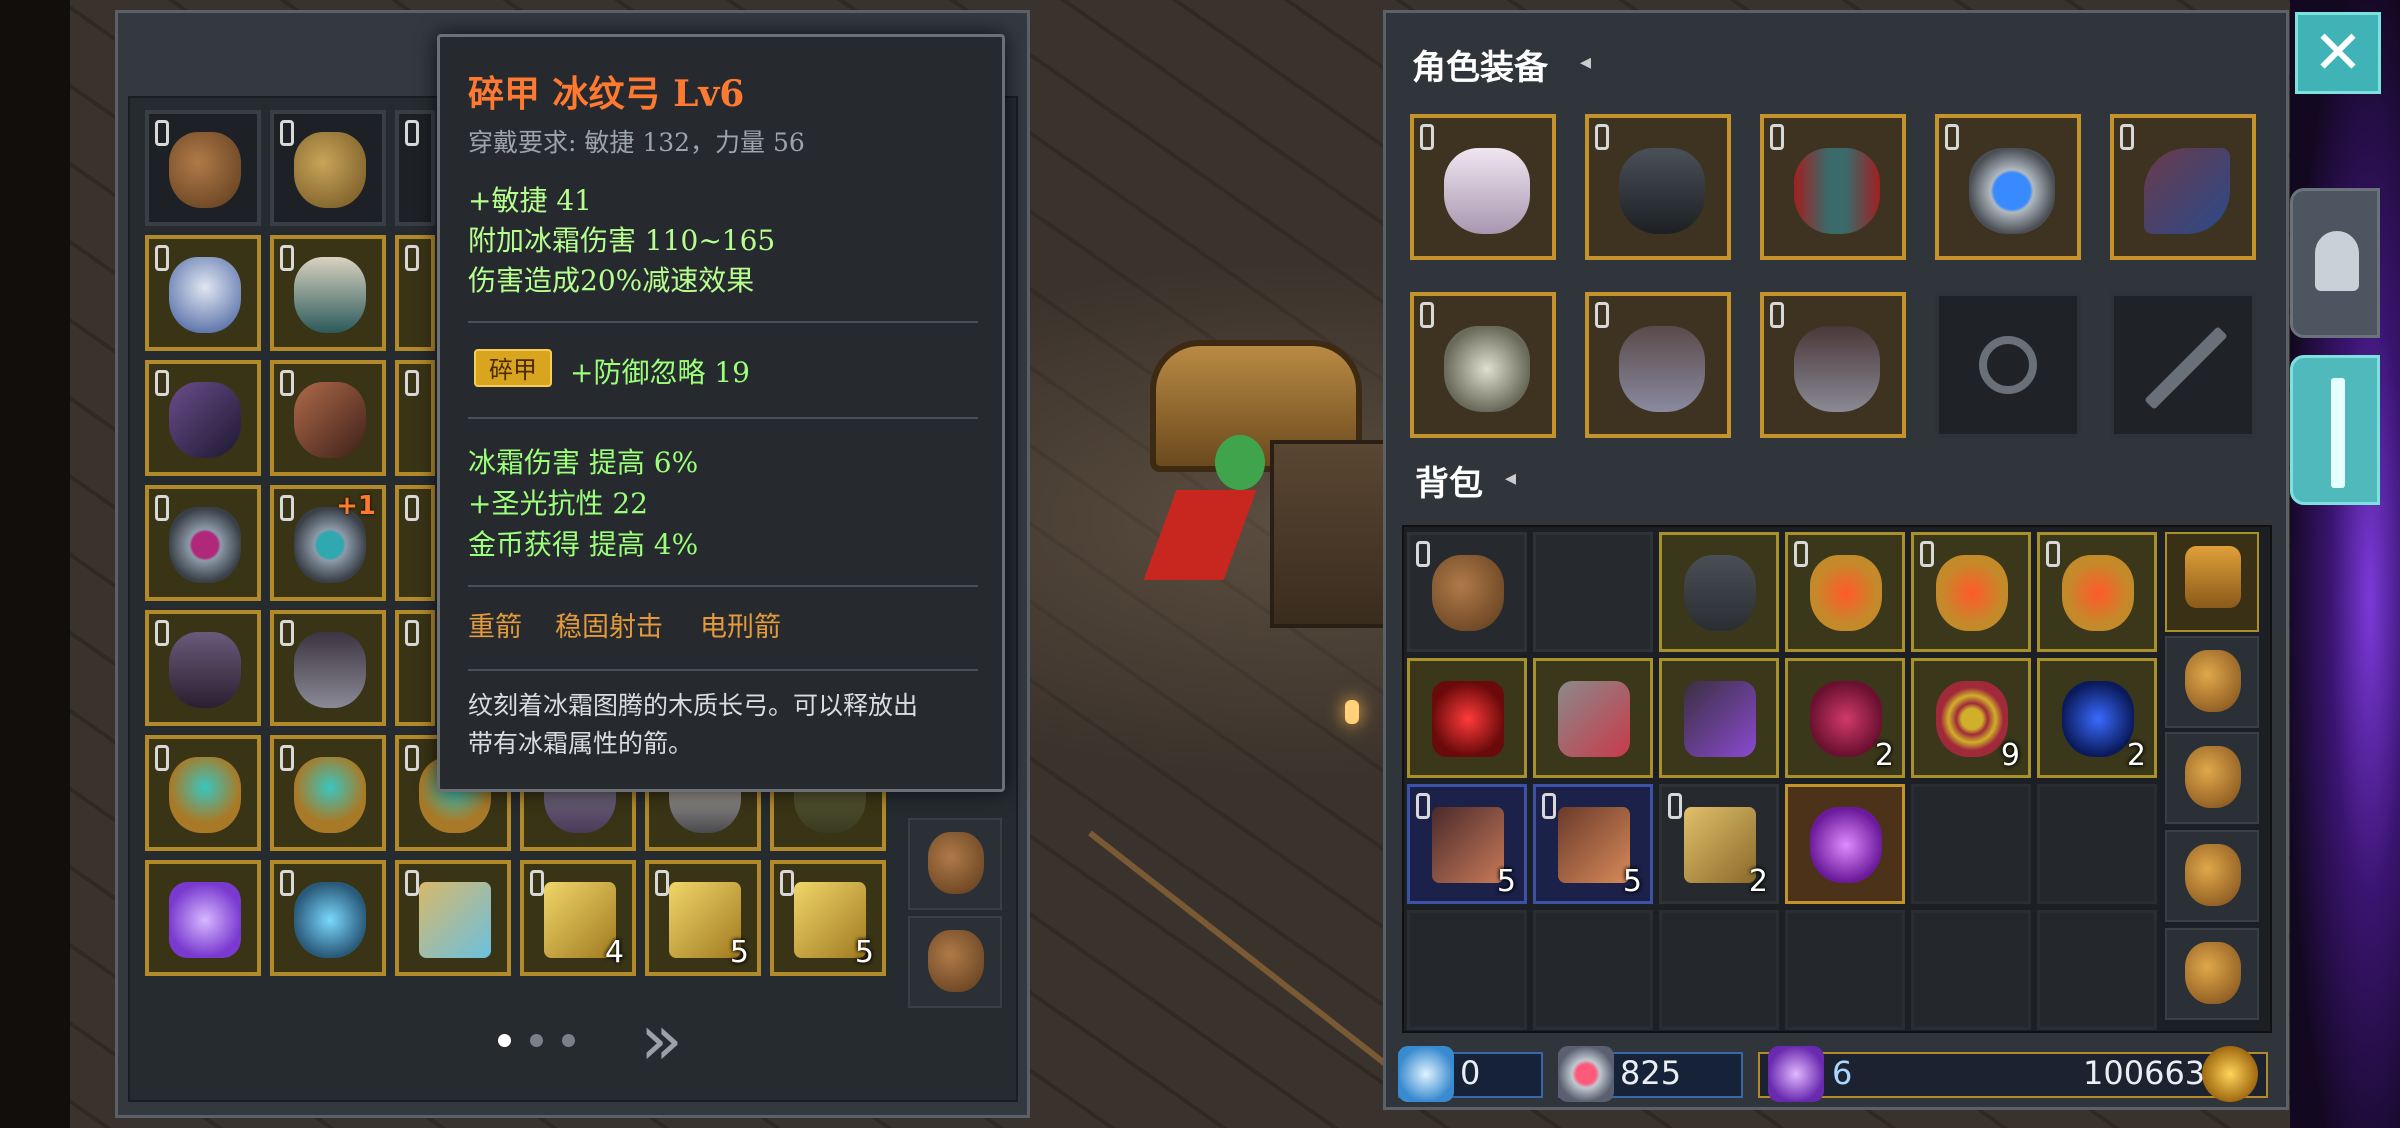  I want to click on equip-slot-helmet, so click(1483, 187).